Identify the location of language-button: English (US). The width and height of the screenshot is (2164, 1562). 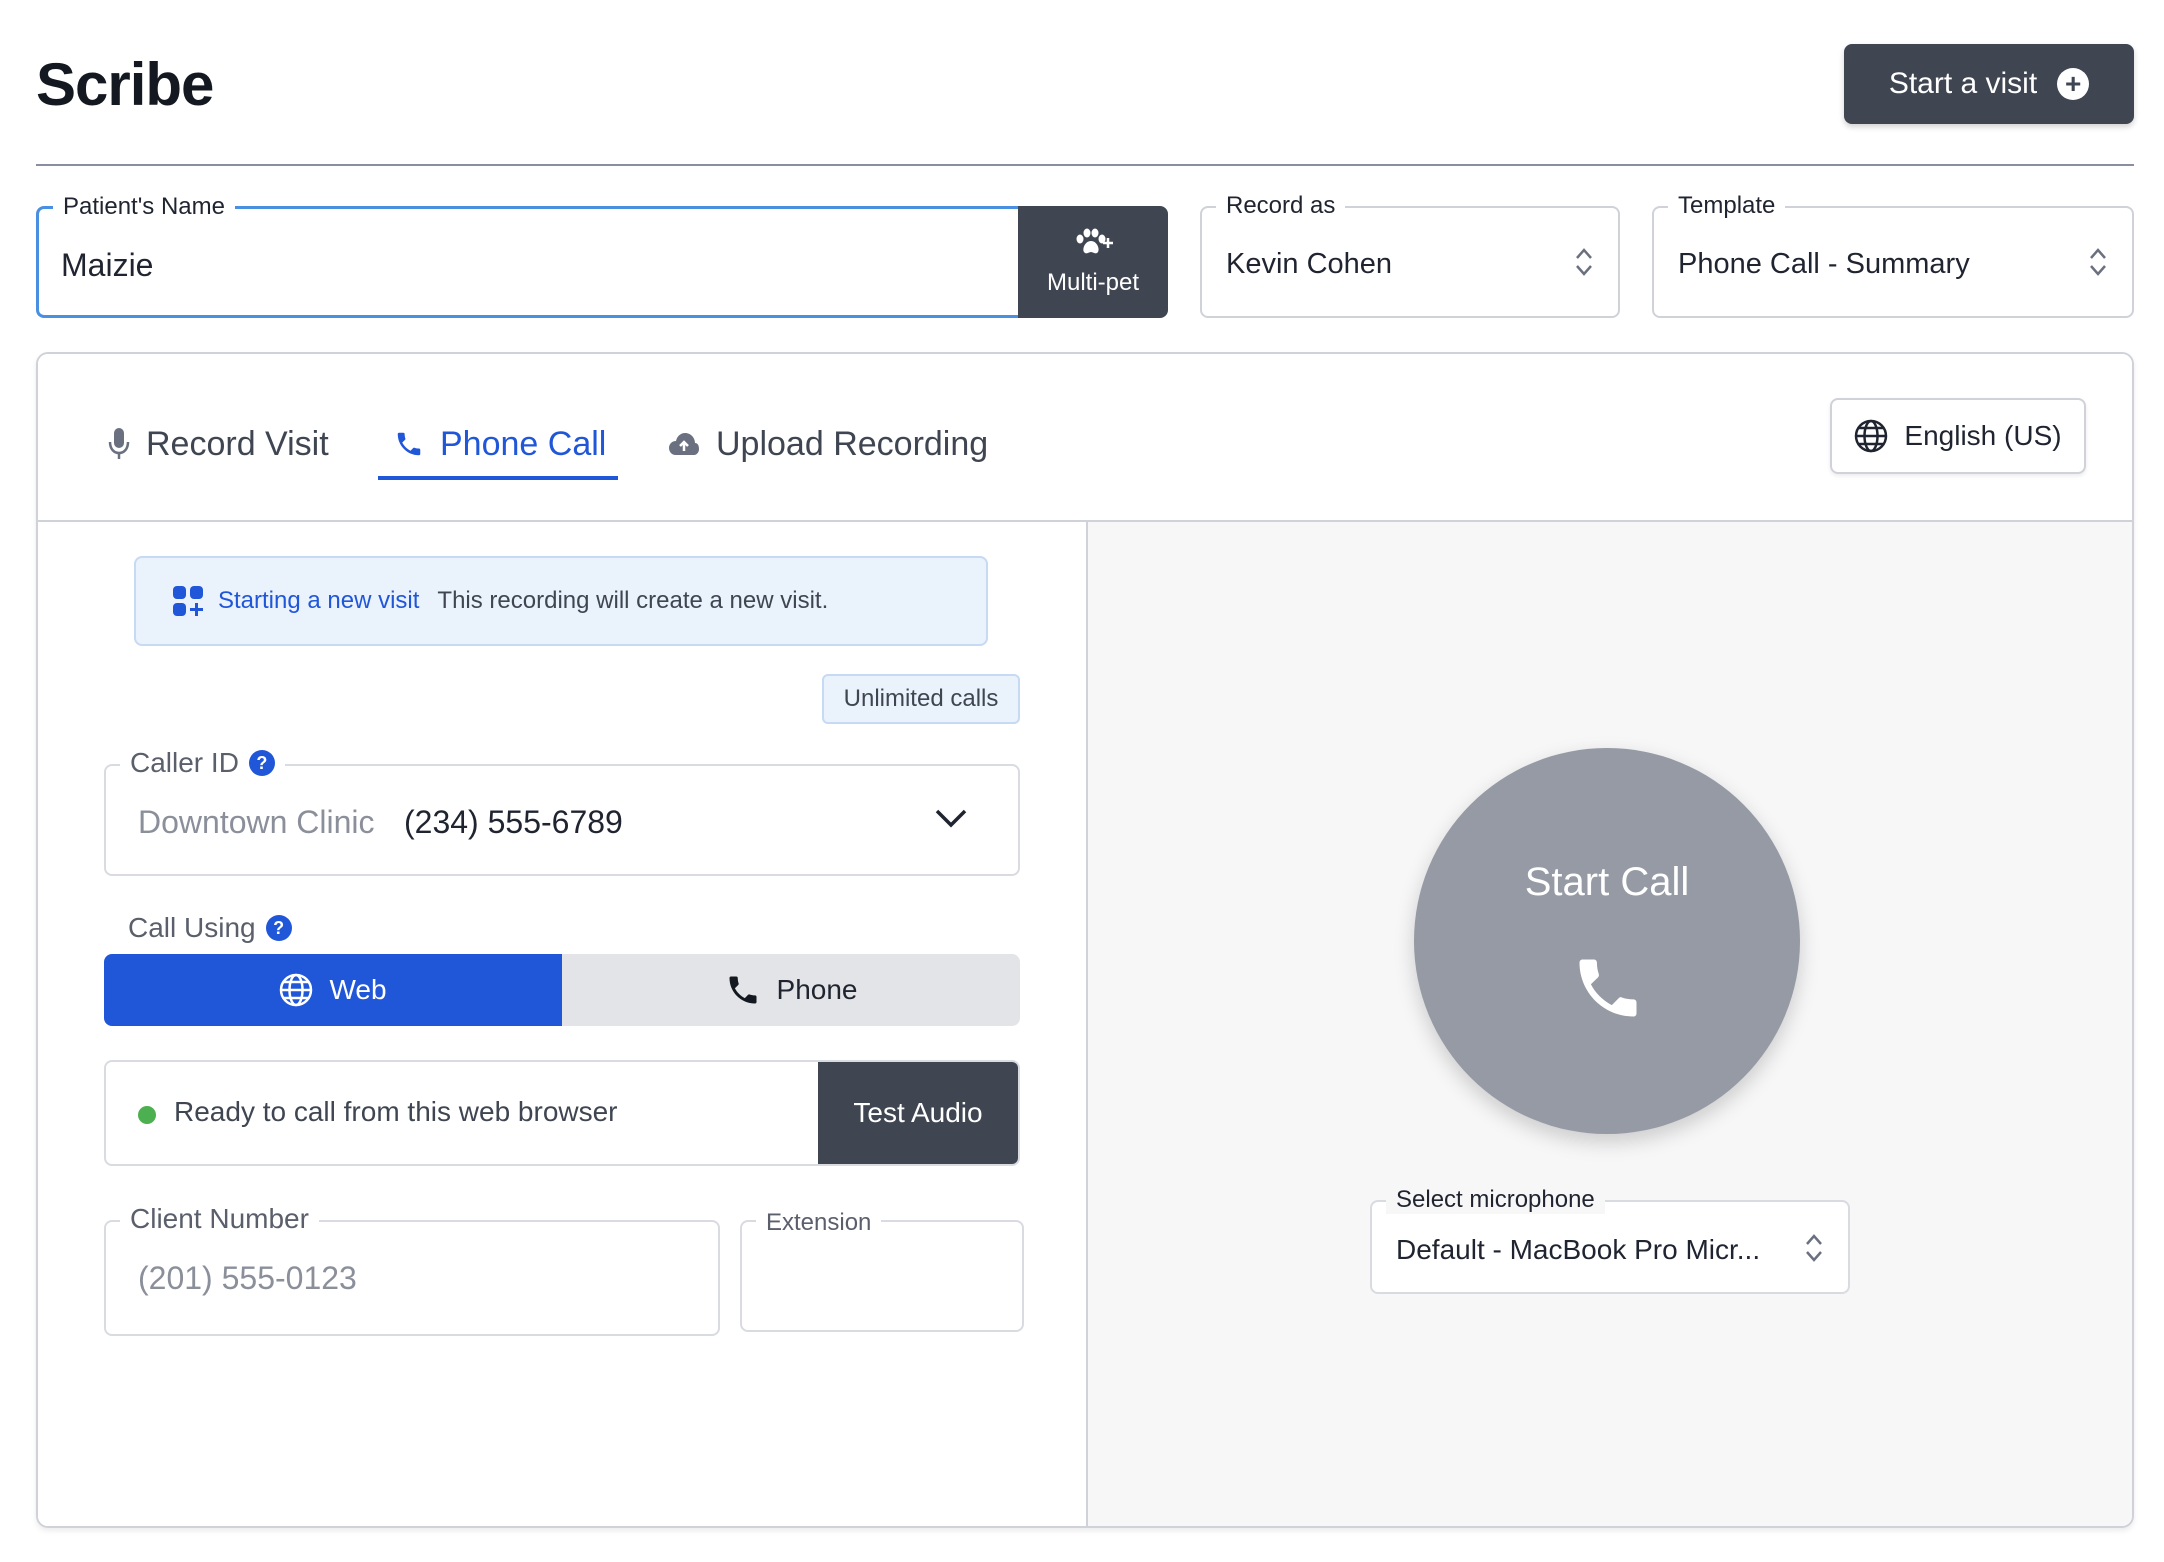
(1958, 436).